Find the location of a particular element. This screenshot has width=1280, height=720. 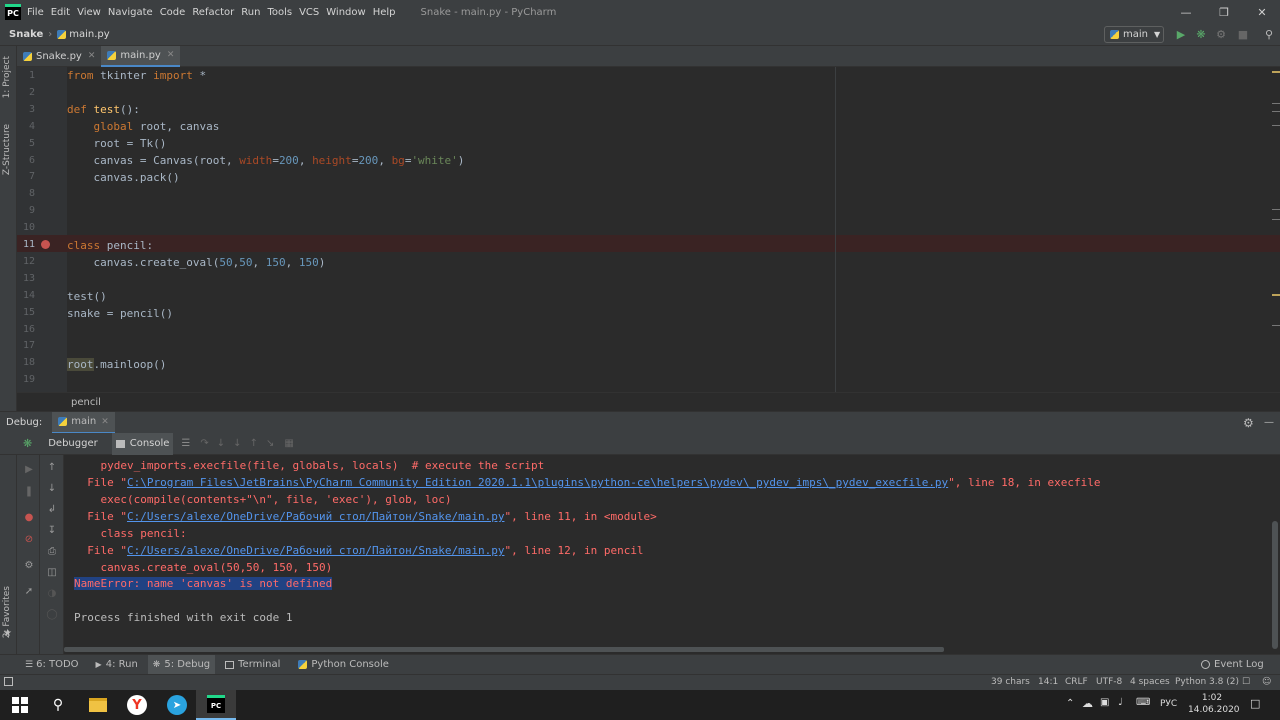

menu-window: Window is located at coordinates (345, 12).